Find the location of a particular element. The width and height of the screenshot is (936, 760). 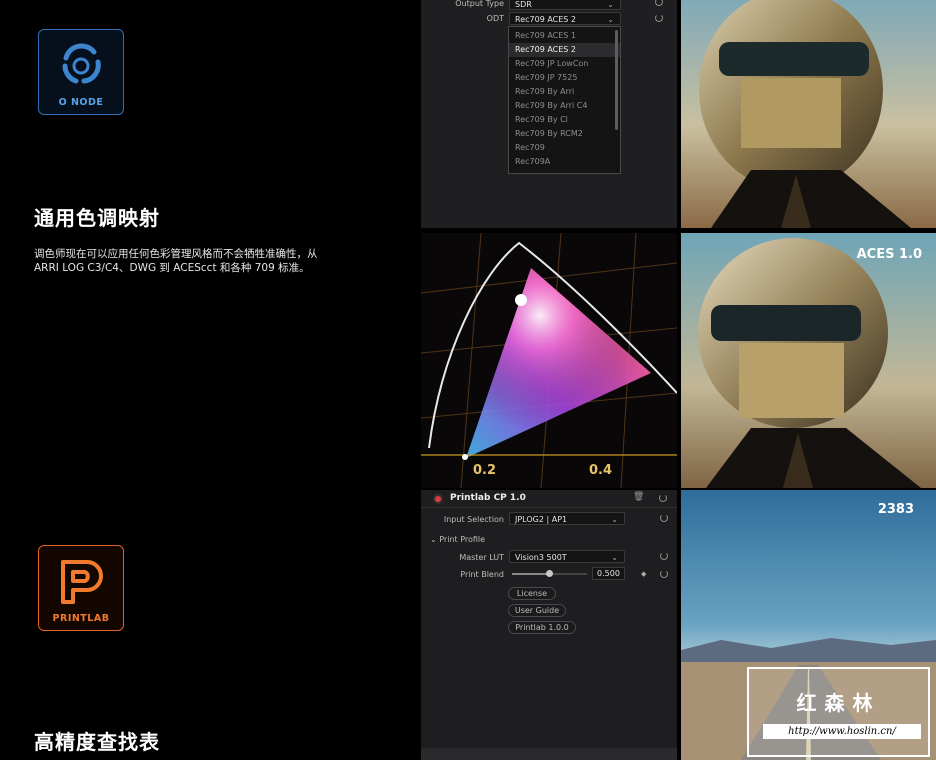

axis-tick-02: 0.2 is located at coordinates (485, 470).